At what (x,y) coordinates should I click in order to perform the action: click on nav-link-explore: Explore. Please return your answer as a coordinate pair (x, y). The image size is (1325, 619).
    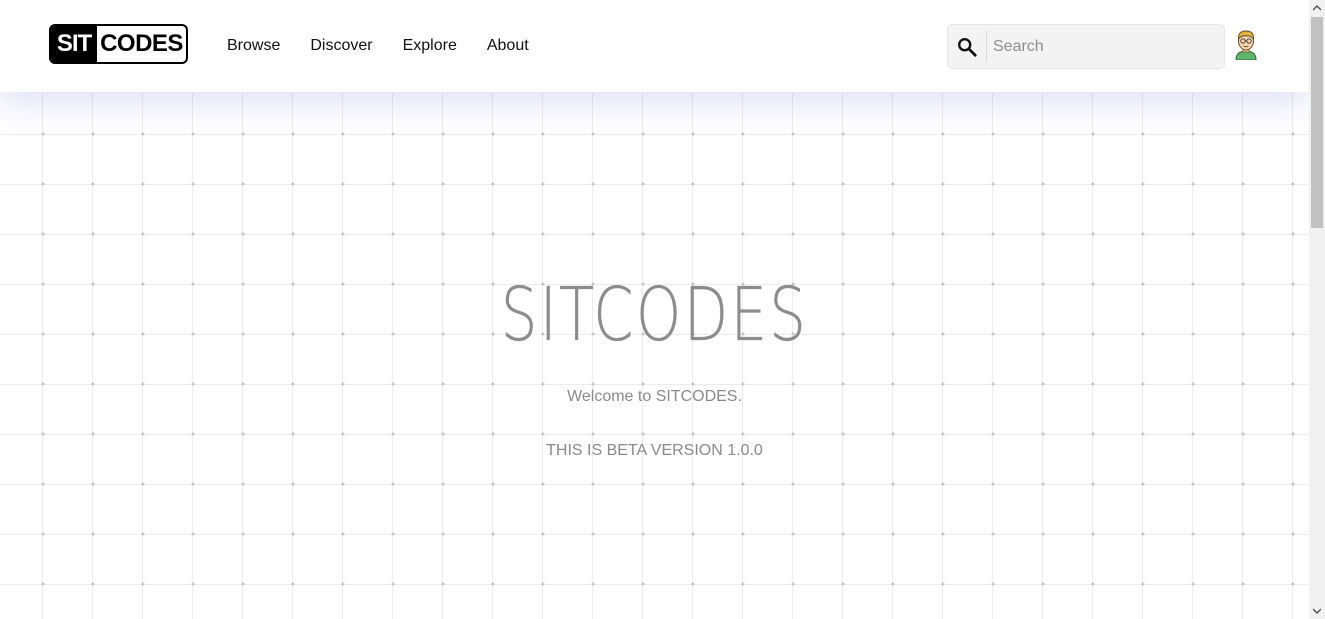
    Looking at the image, I should click on (430, 46).